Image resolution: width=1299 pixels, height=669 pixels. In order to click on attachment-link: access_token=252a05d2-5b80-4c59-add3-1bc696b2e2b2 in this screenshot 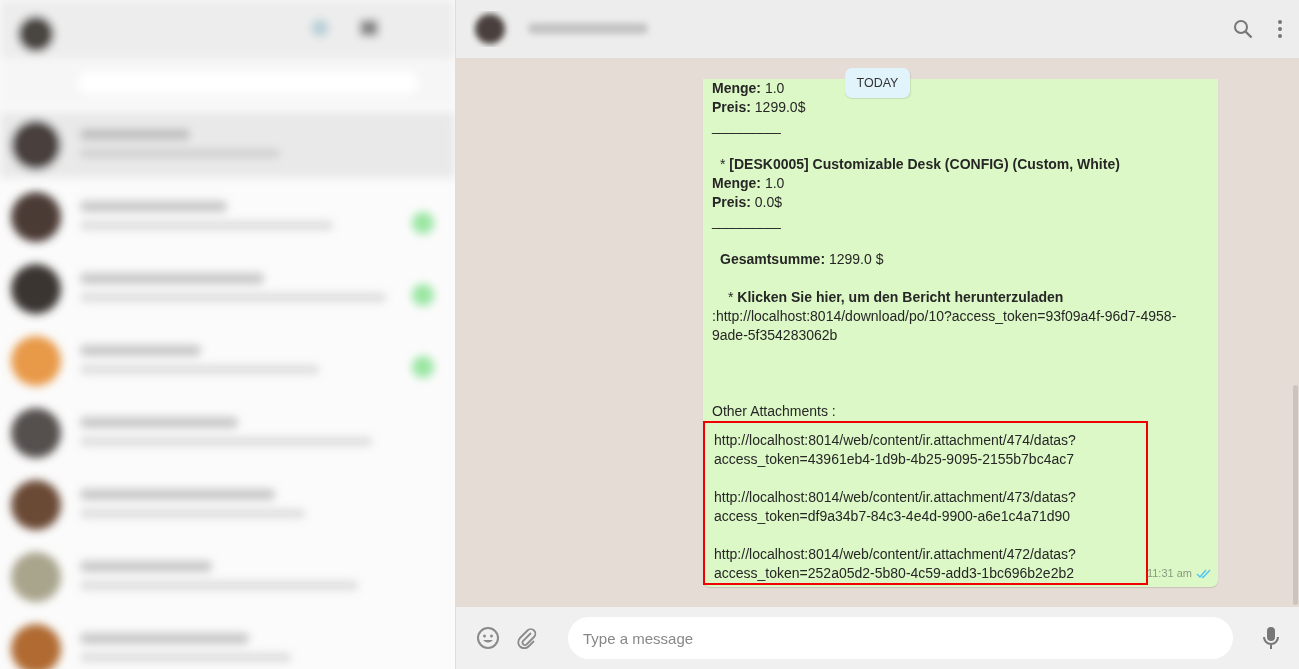, I will do `click(925, 573)`.